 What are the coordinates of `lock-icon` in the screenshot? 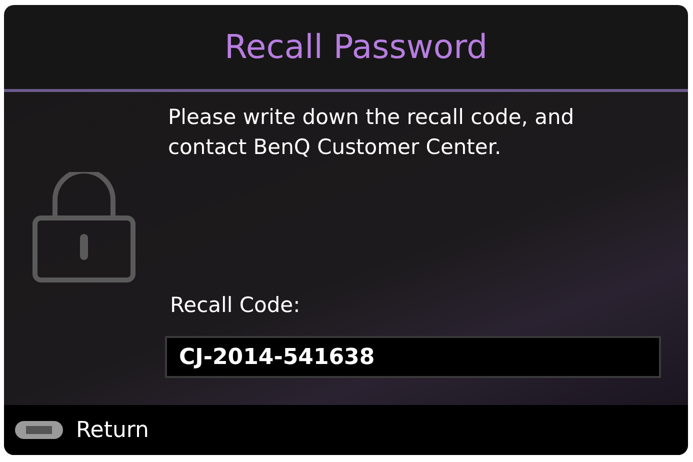 It's located at (84, 228).